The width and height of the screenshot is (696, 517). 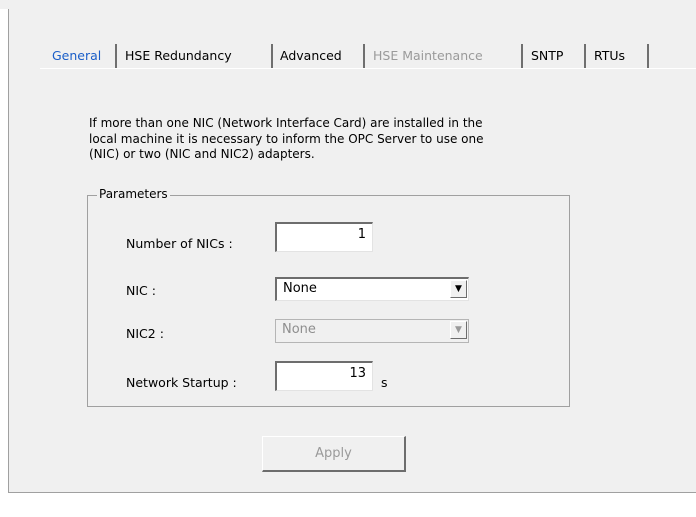 I want to click on window-top-strip, so click(x=348, y=4).